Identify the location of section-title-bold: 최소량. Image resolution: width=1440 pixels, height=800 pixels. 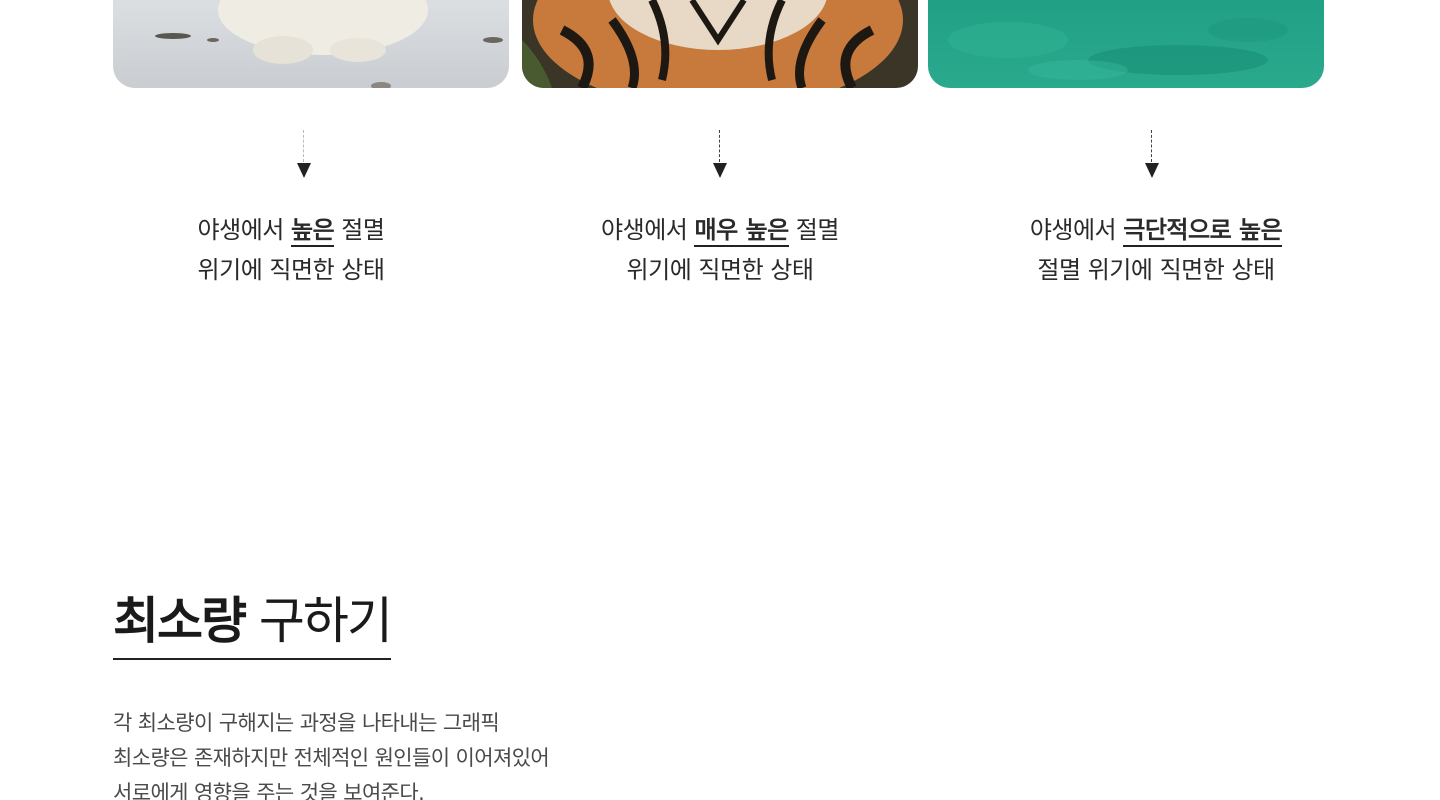
(180, 621).